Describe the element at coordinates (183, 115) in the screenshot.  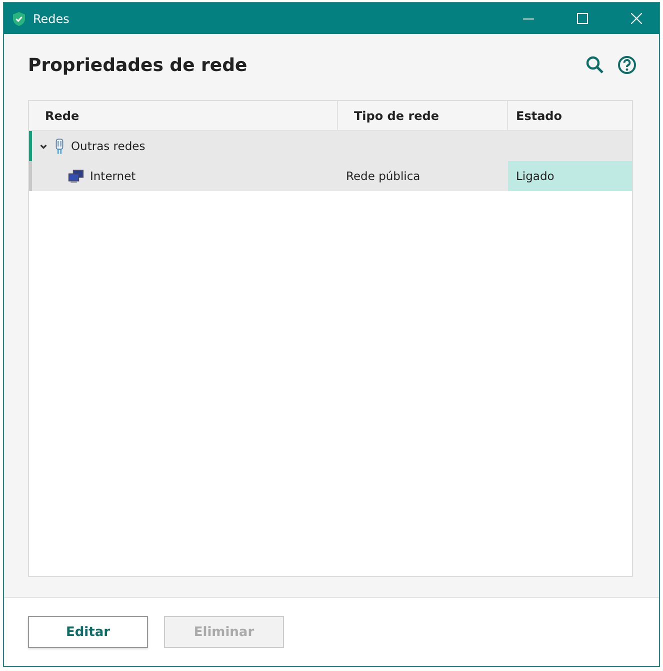
I see `column-header: Rede` at that location.